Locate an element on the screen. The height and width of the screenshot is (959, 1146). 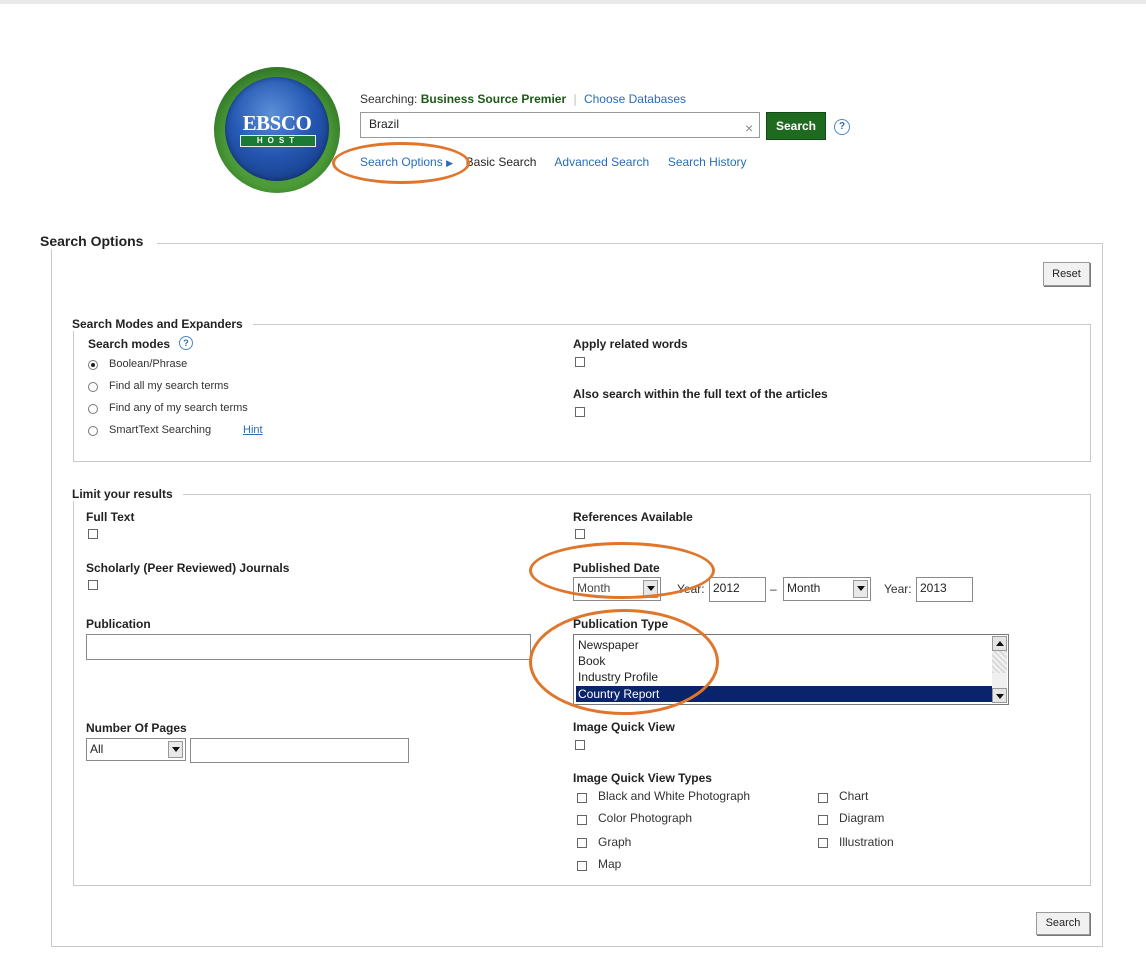
reset-button: Reset is located at coordinates (1066, 274).